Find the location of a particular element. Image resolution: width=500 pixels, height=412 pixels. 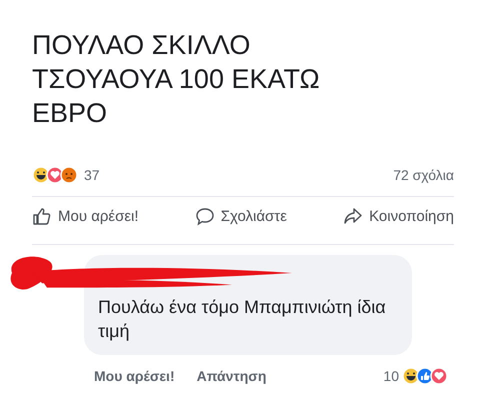

comment-text: Πουλάω ένα τόμο Μπαμπινιώτη ίδια τιμή is located at coordinates (242, 319).